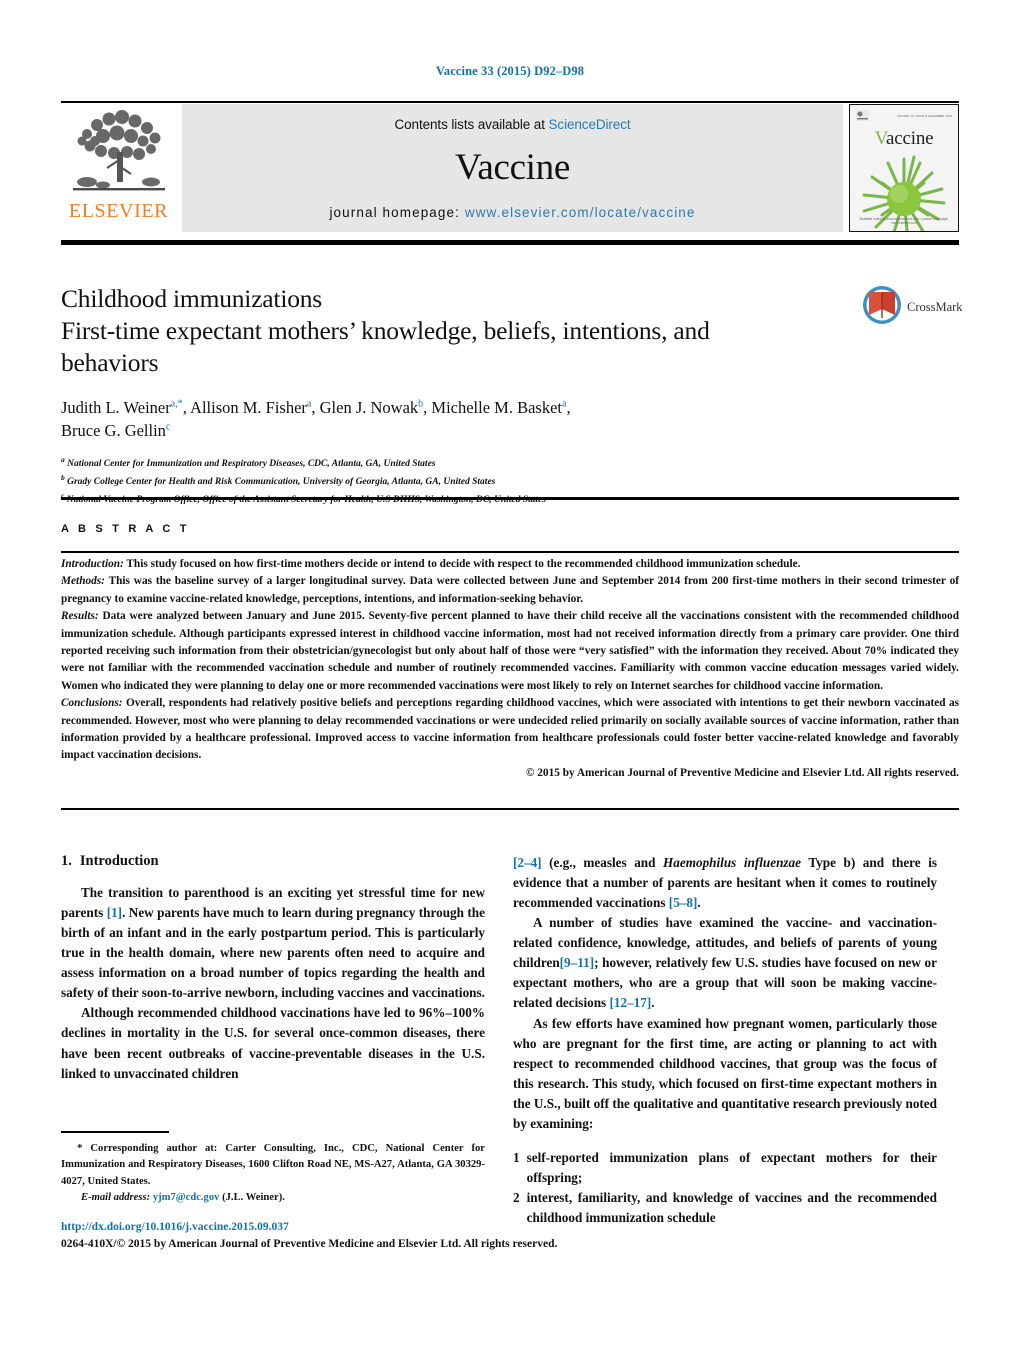  I want to click on email-suffix: (J.L. Weiner)., so click(252, 1198).